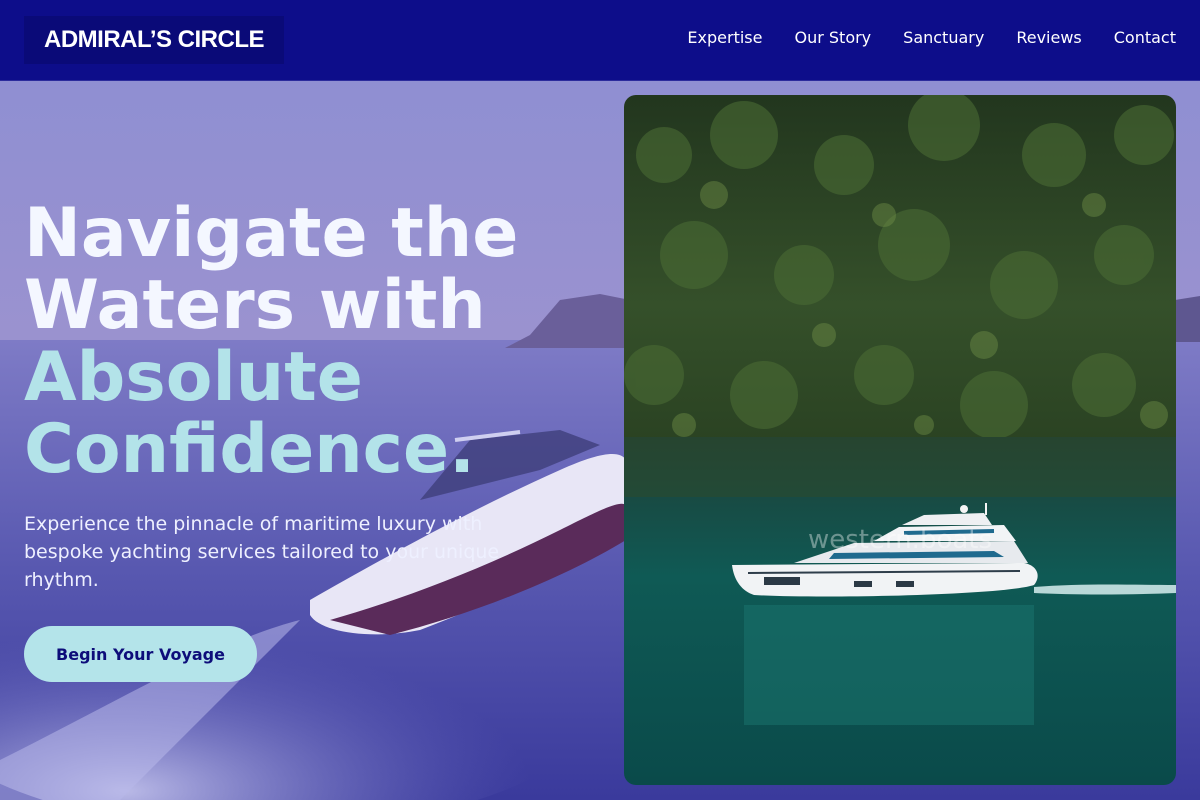 This screenshot has width=1200, height=800. Describe the element at coordinates (832, 37) in the screenshot. I see `nav-link-our-story: Our Story` at that location.